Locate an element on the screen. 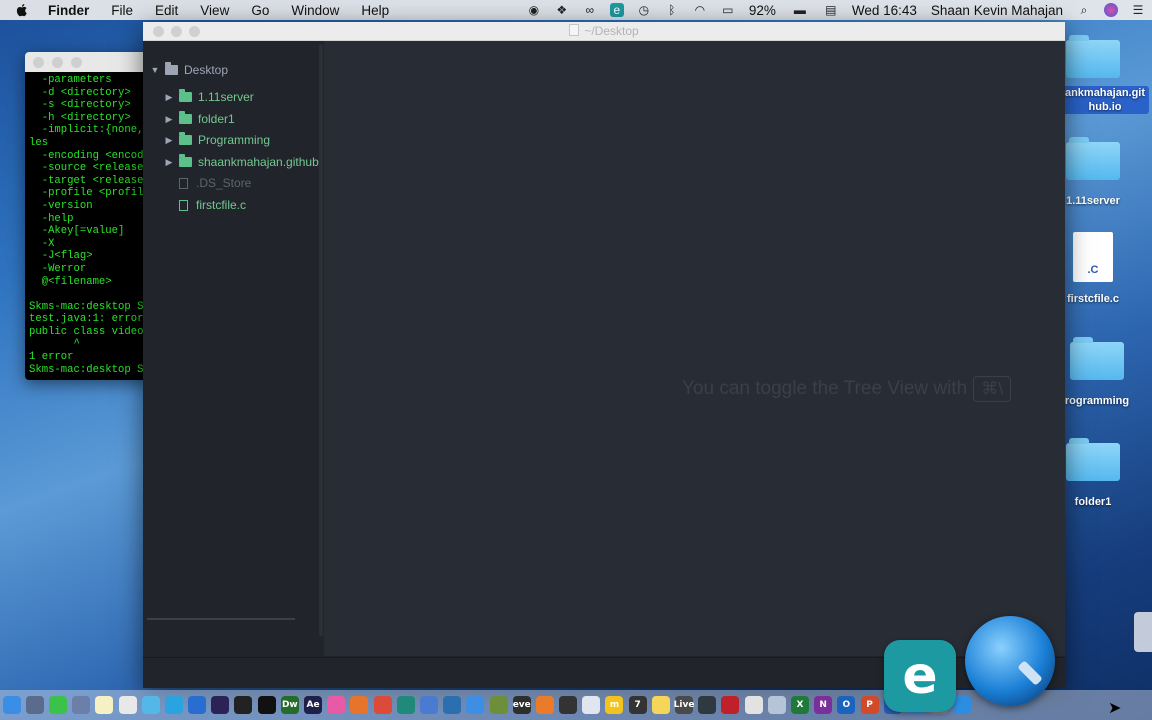 This screenshot has height=720, width=1152. menu-go: Go is located at coordinates (260, 10).